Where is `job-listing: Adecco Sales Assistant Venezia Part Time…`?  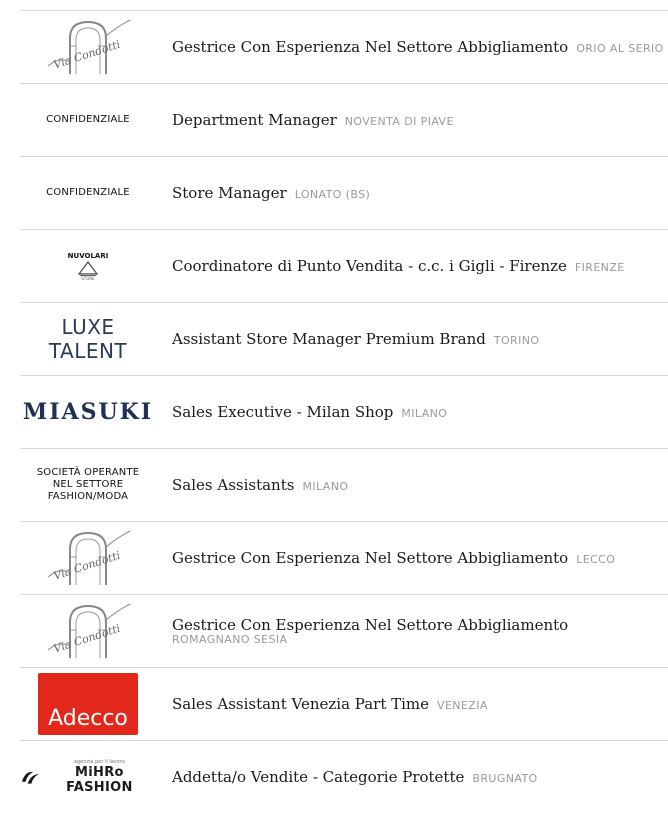 job-listing: Adecco Sales Assistant Venezia Part Time… is located at coordinates (344, 704).